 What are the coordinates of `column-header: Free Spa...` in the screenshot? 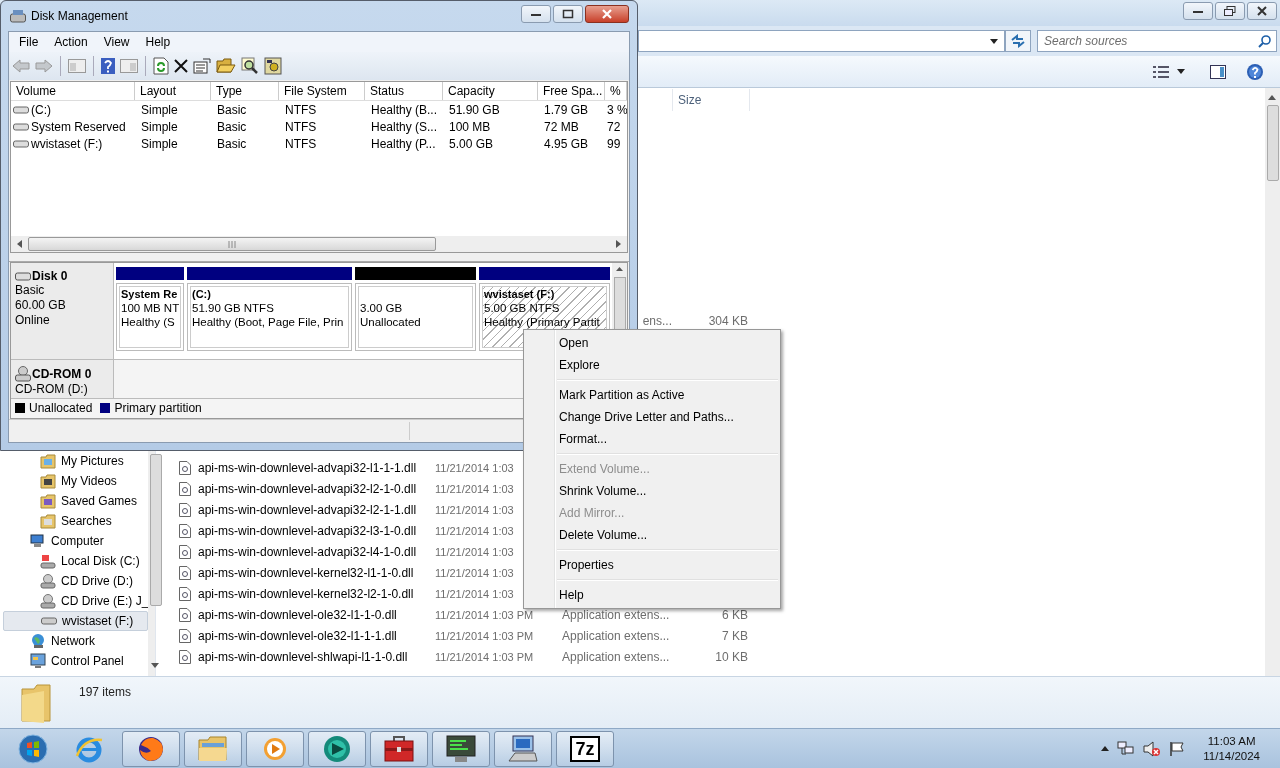 It's located at (571, 91).